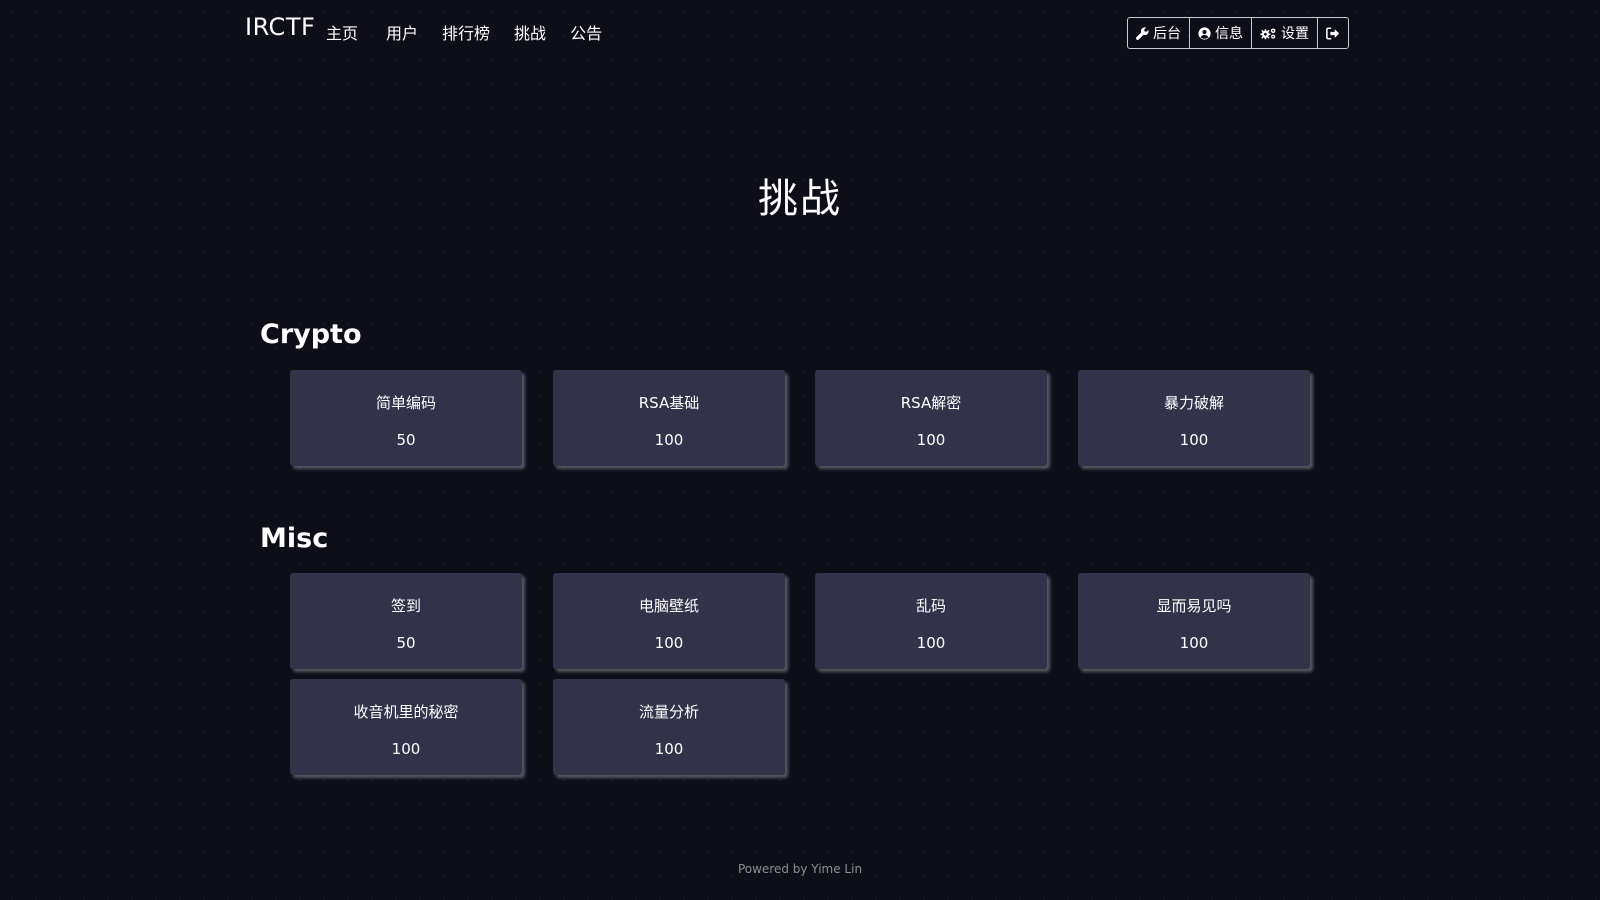 Image resolution: width=1600 pixels, height=900 pixels. I want to click on nav-links: 主页 用户 排行榜 挑战 公告, so click(464, 32).